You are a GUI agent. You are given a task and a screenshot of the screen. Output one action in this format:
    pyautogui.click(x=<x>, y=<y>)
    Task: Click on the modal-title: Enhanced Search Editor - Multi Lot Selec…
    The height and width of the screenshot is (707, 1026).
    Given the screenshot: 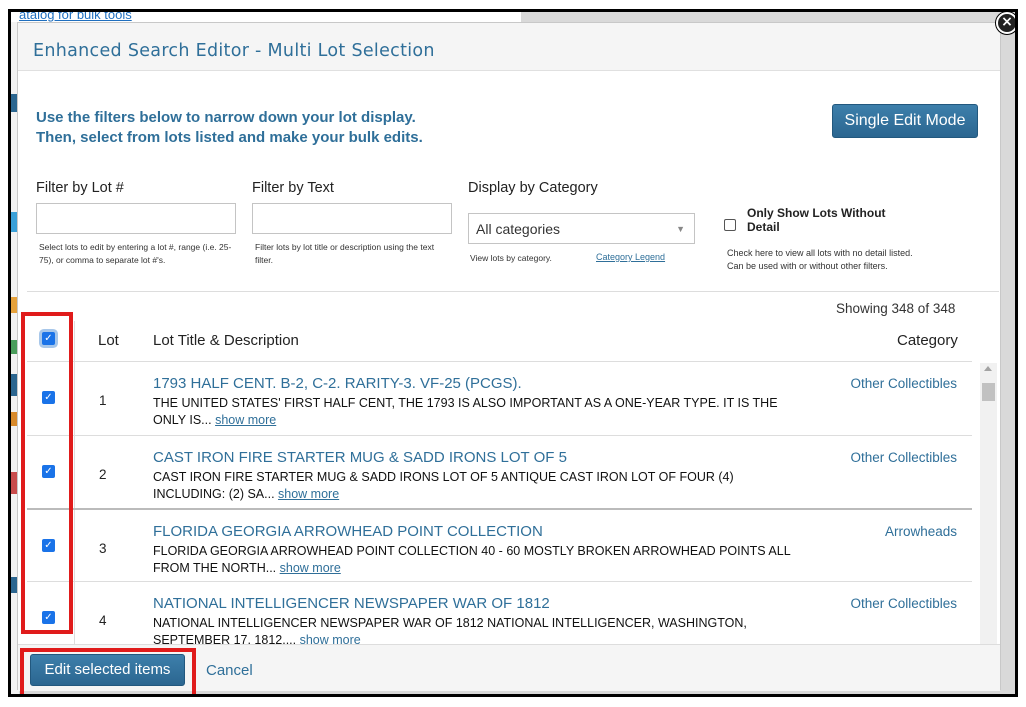 What is the action you would take?
    pyautogui.click(x=234, y=51)
    